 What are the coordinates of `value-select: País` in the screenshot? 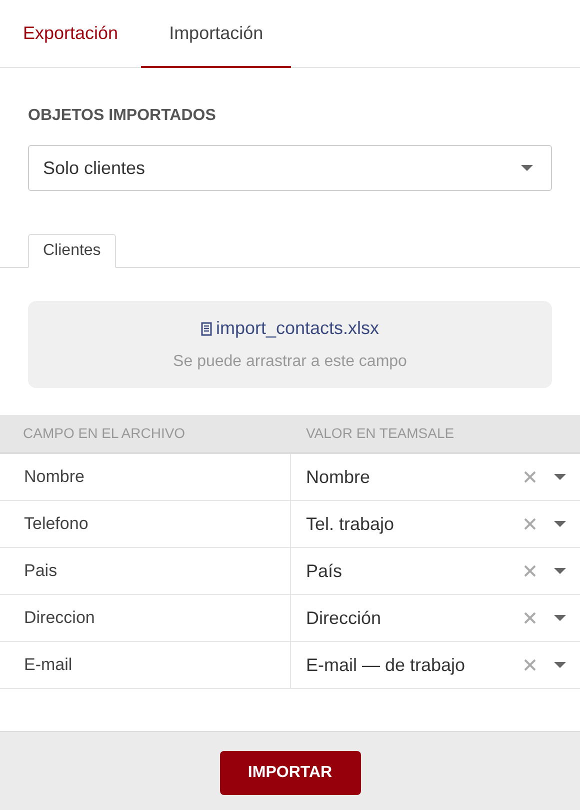 It's located at (435, 571).